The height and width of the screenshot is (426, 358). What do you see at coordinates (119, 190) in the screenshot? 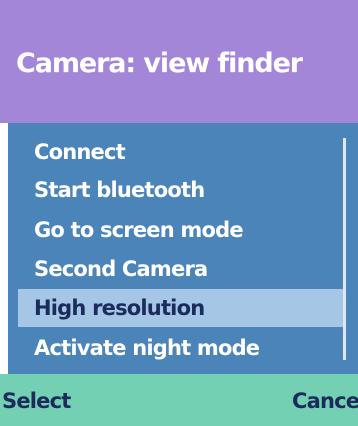
I see `menu-item-label: Start bluetooth` at bounding box center [119, 190].